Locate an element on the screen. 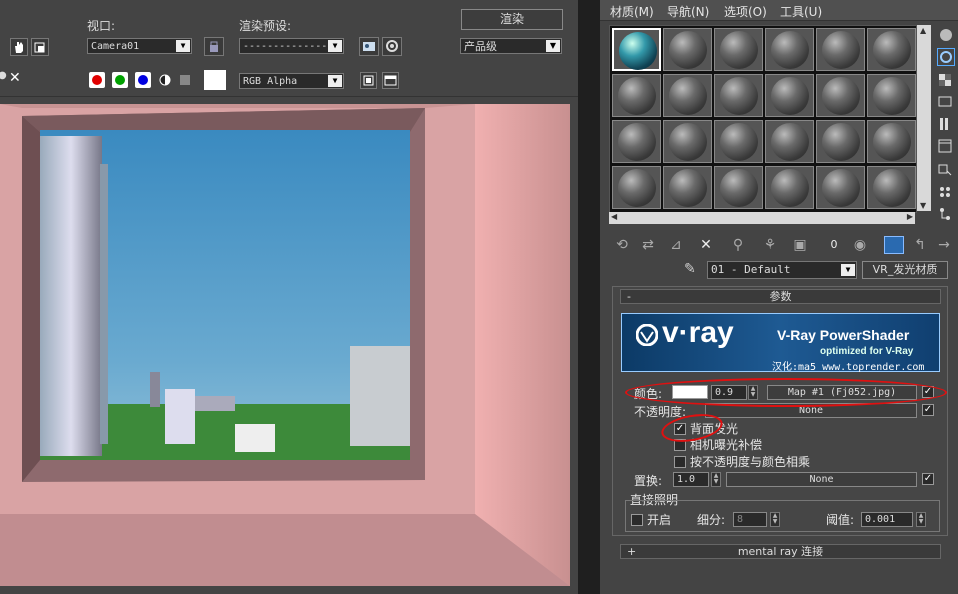 Image resolution: width=958 pixels, height=594 pixels. subdivs-field: 8 is located at coordinates (750, 519).